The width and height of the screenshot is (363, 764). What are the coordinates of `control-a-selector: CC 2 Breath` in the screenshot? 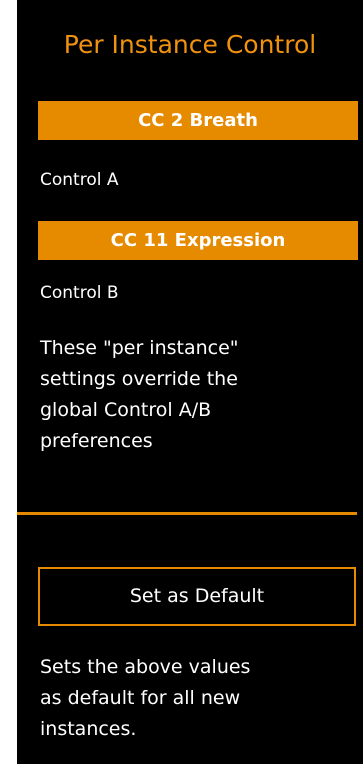 It's located at (198, 120).